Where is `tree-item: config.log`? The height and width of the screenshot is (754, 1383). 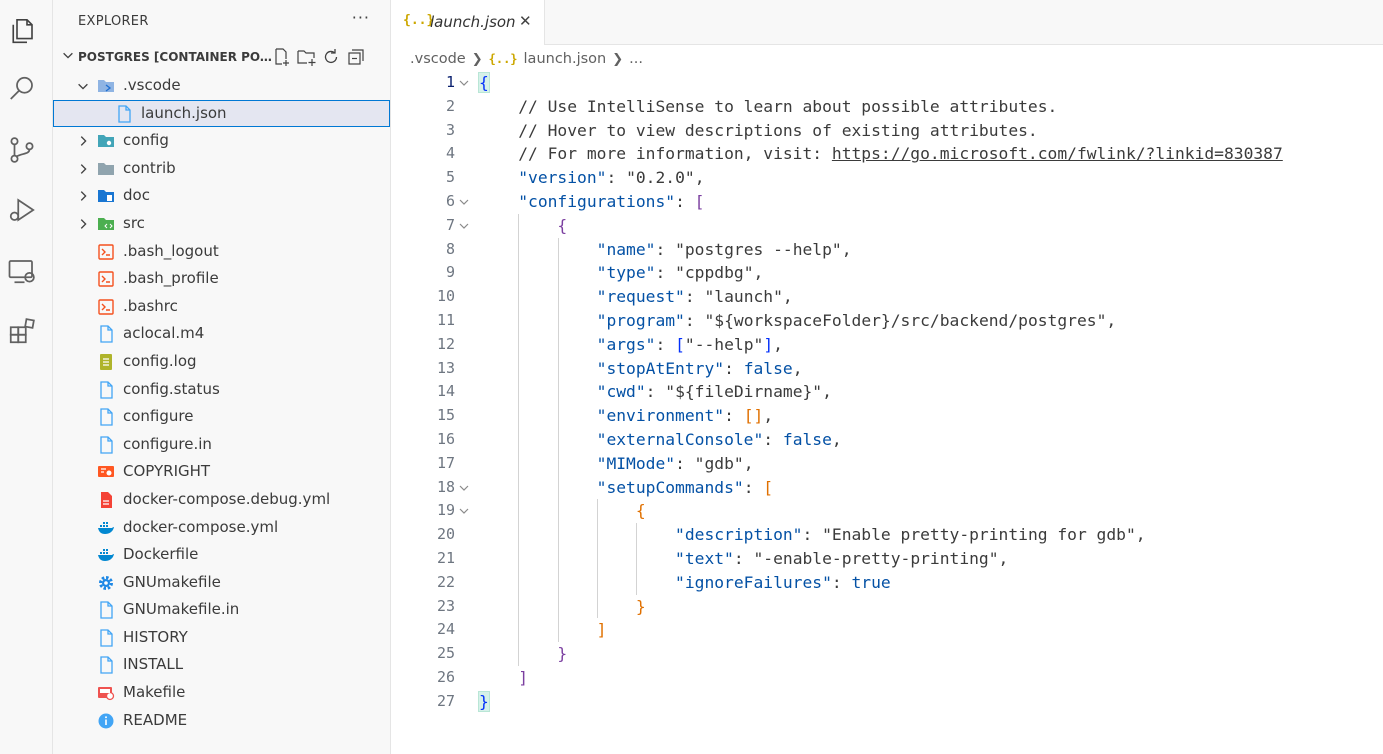
tree-item: config.log is located at coordinates (221, 362).